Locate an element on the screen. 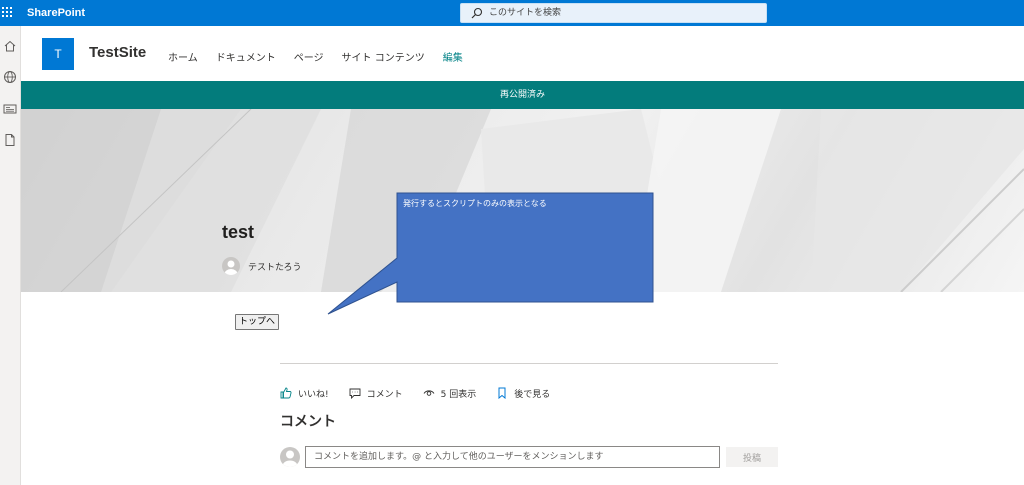  content-divider is located at coordinates (529, 363).